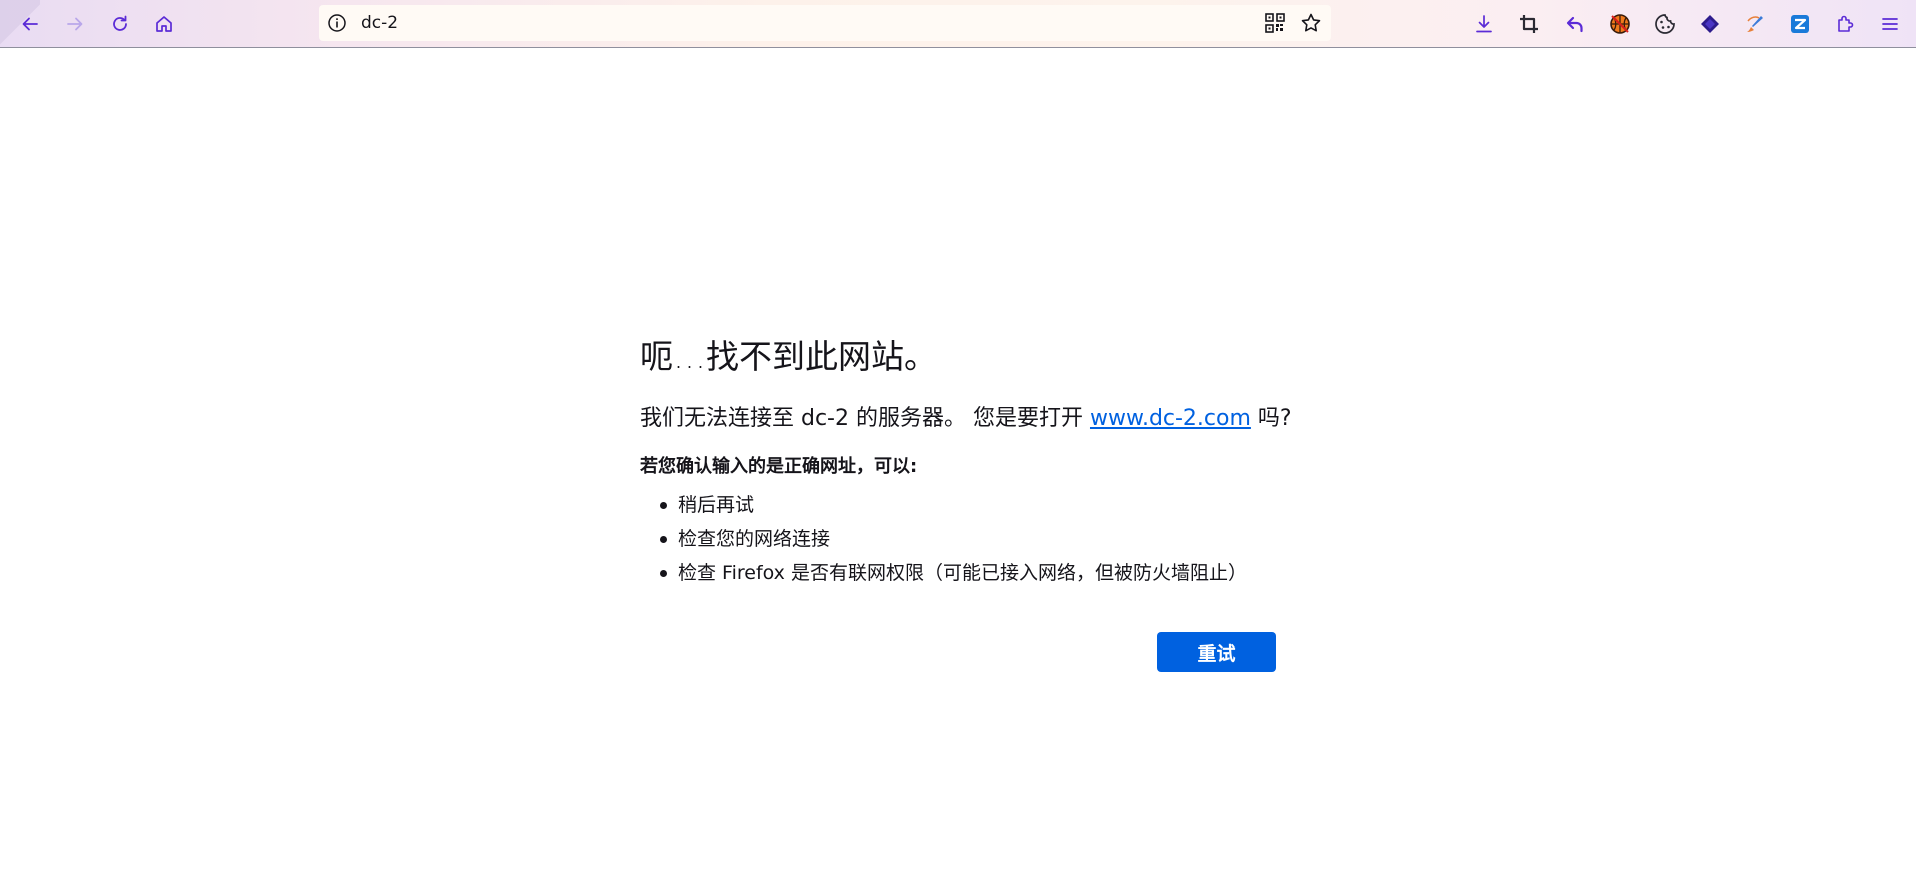 The width and height of the screenshot is (1916, 876). Describe the element at coordinates (788, 356) in the screenshot. I see `error-title: 呃…找不到此网站。` at that location.